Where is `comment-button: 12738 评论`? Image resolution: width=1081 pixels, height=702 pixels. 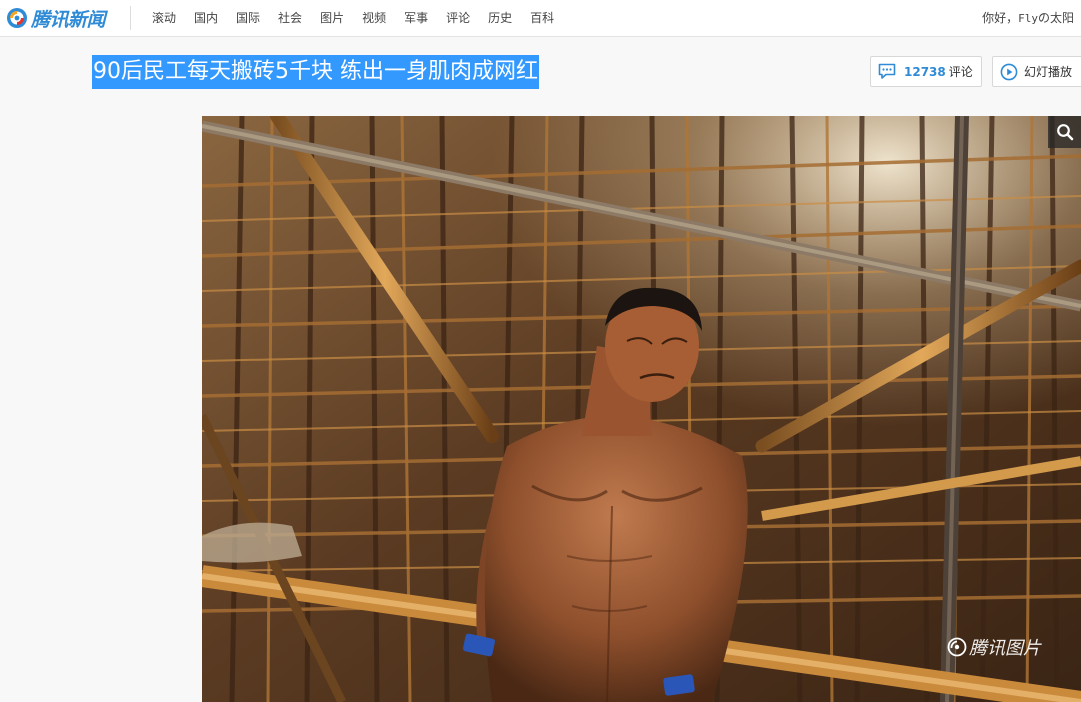 comment-button: 12738 评论 is located at coordinates (926, 71).